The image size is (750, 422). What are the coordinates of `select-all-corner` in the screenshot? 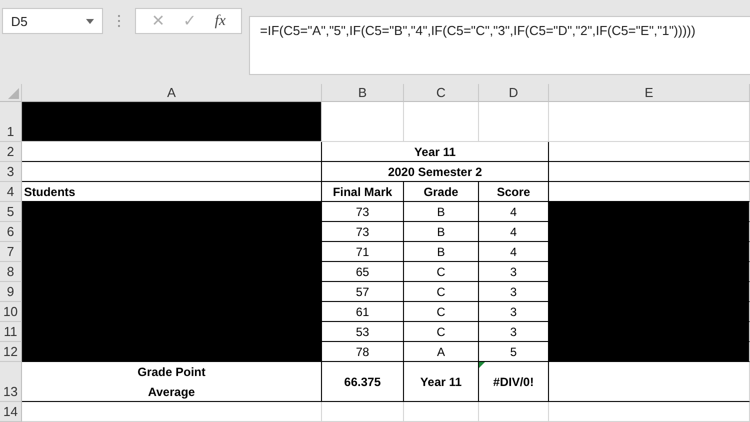 It's located at (11, 93).